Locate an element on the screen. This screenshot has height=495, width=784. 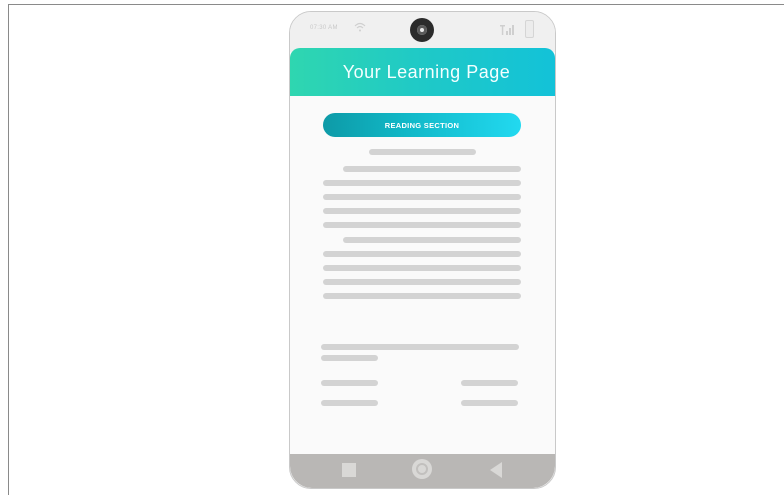
home-icon is located at coordinates (422, 469).